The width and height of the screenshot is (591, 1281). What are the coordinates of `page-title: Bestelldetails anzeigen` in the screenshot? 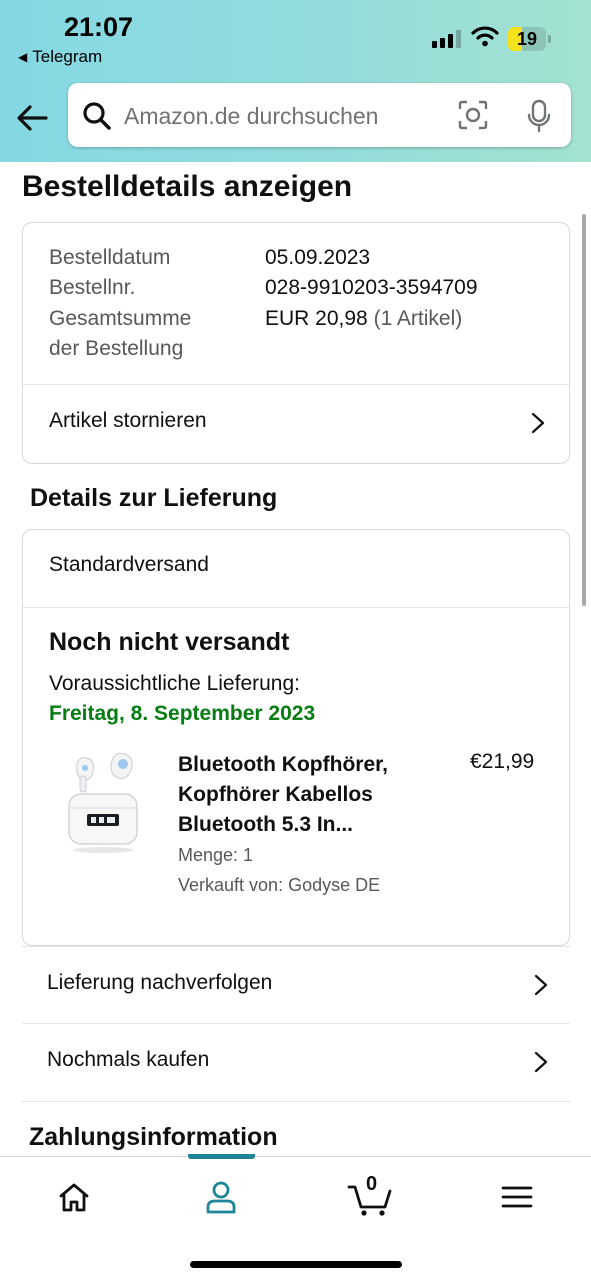 It's located at (187, 186).